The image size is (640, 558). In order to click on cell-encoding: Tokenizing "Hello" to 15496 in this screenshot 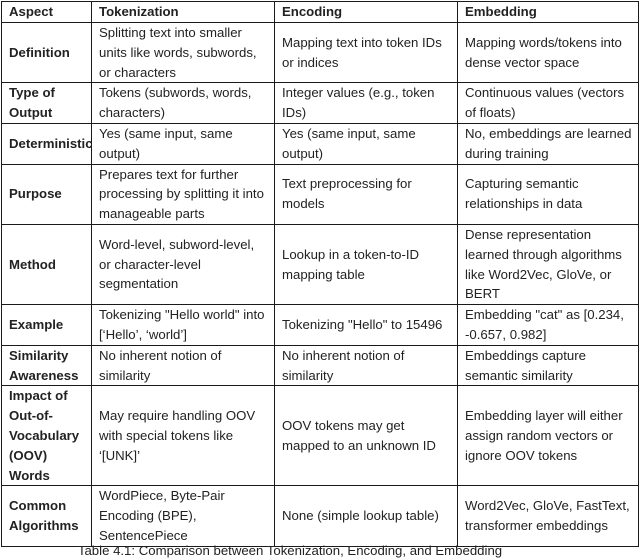, I will do `click(366, 325)`.